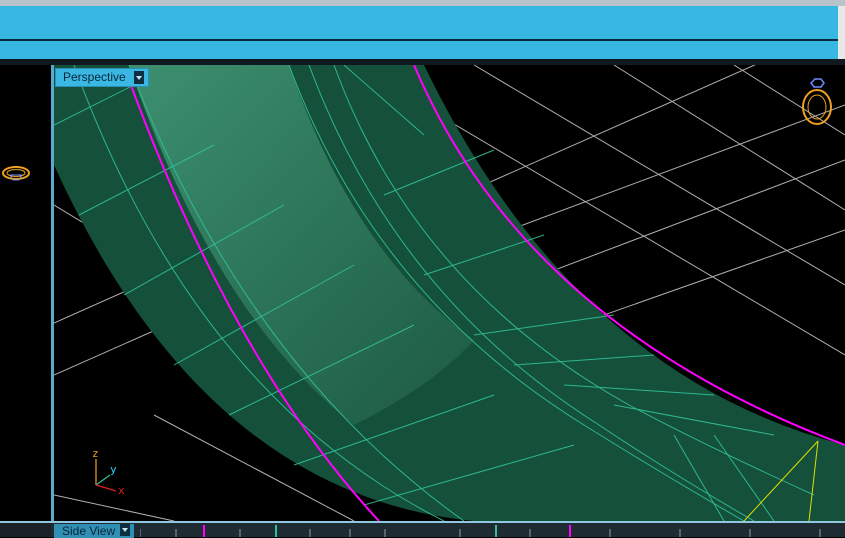 This screenshot has width=845, height=538. What do you see at coordinates (88, 531) in the screenshot?
I see `side-view-label-text: Side View` at bounding box center [88, 531].